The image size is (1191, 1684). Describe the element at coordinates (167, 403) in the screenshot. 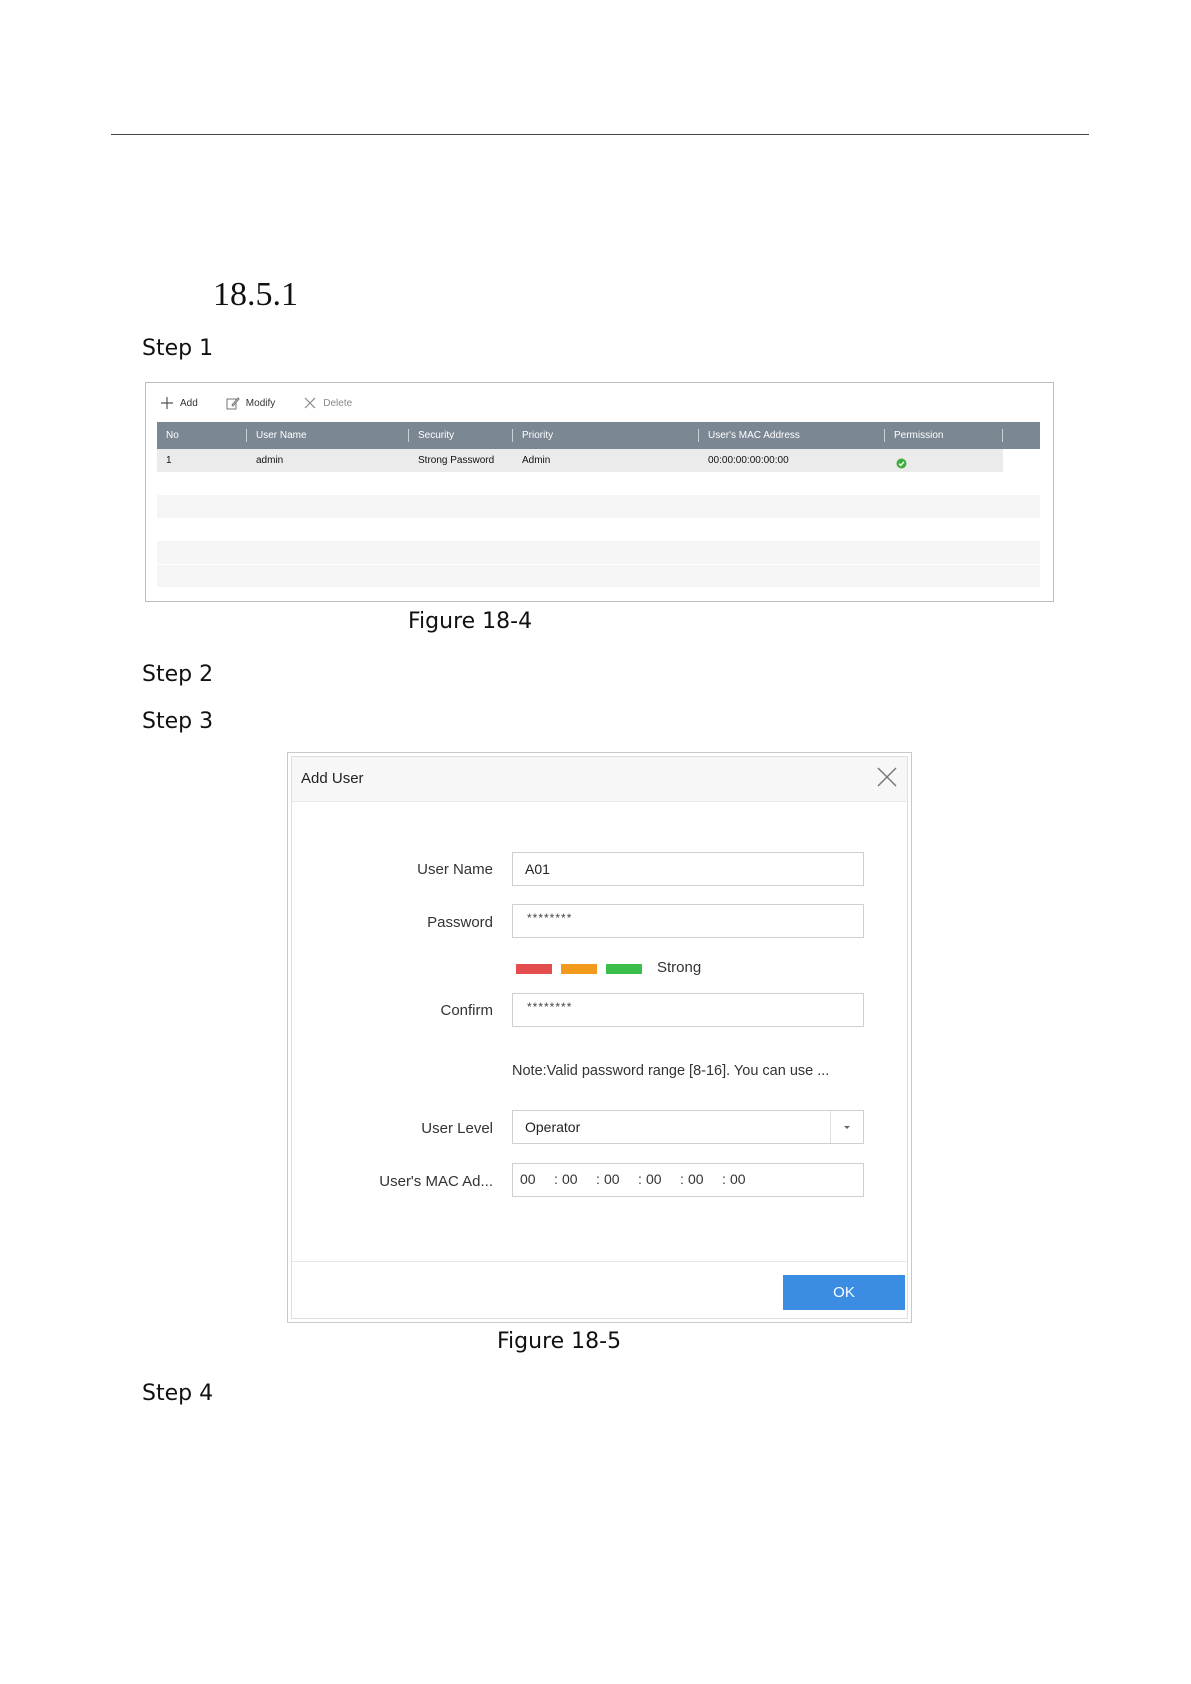

I see `plus-icon` at that location.